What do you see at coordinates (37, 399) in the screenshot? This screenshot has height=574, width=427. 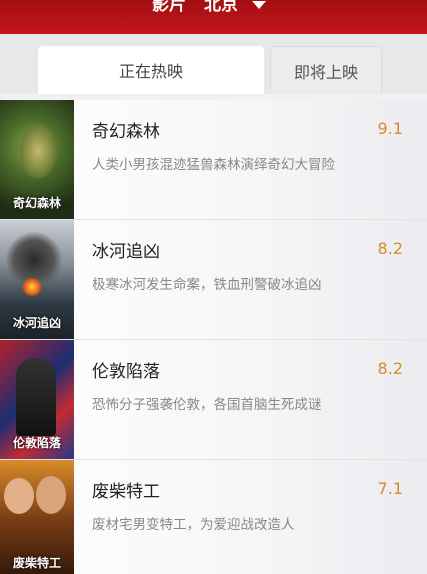 I see `movie-poster: 伦敦陷落` at bounding box center [37, 399].